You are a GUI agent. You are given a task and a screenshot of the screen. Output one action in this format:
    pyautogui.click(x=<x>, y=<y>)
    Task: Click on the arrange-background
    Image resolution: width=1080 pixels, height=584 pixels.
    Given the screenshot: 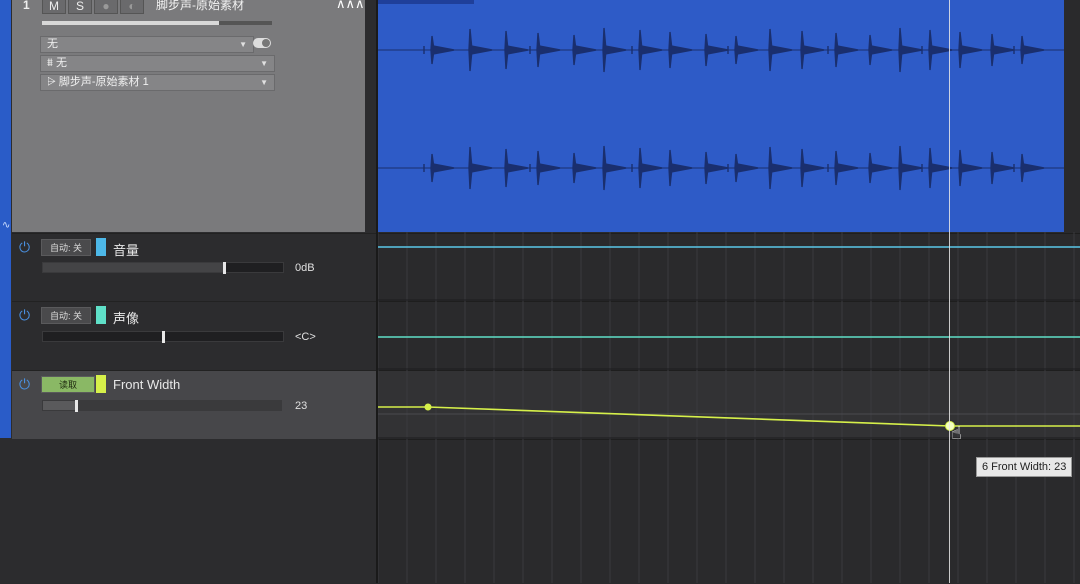 What is the action you would take?
    pyautogui.click(x=1072, y=116)
    